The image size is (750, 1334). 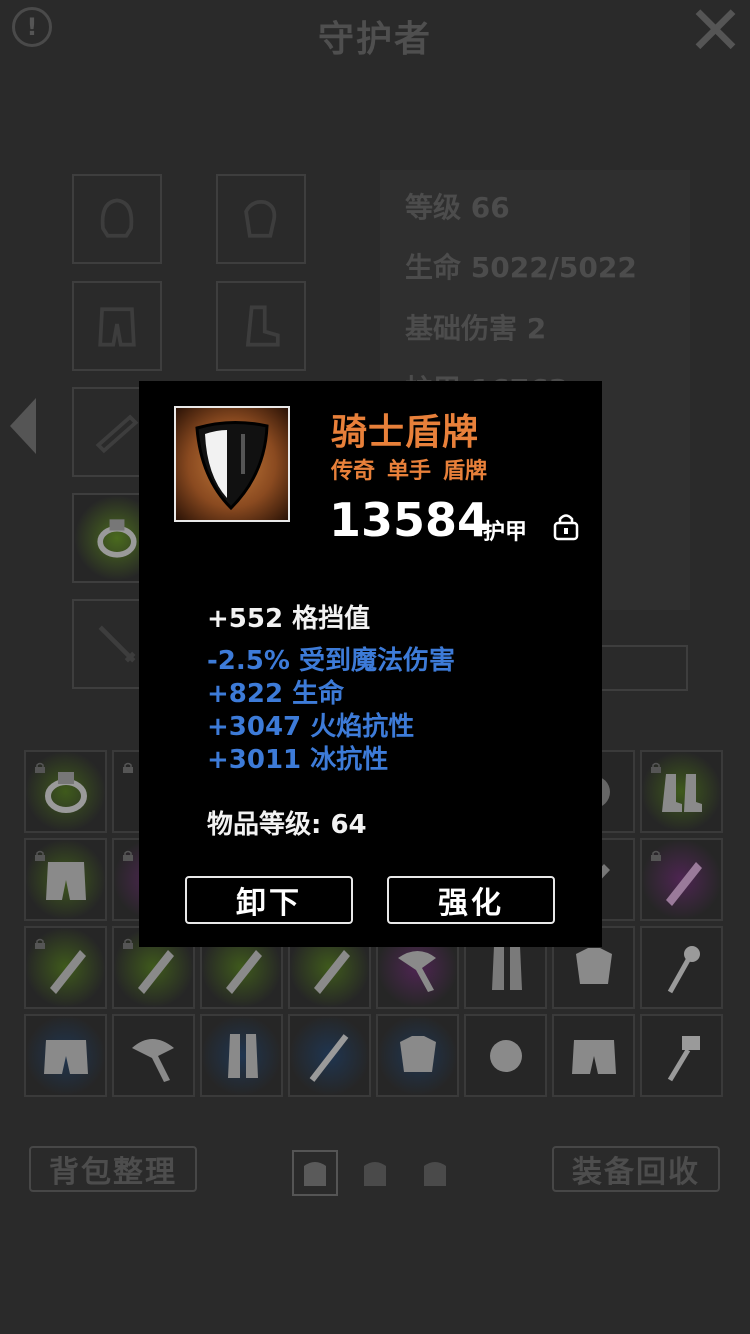 I want to click on close-icon: ✕, so click(x=715, y=35).